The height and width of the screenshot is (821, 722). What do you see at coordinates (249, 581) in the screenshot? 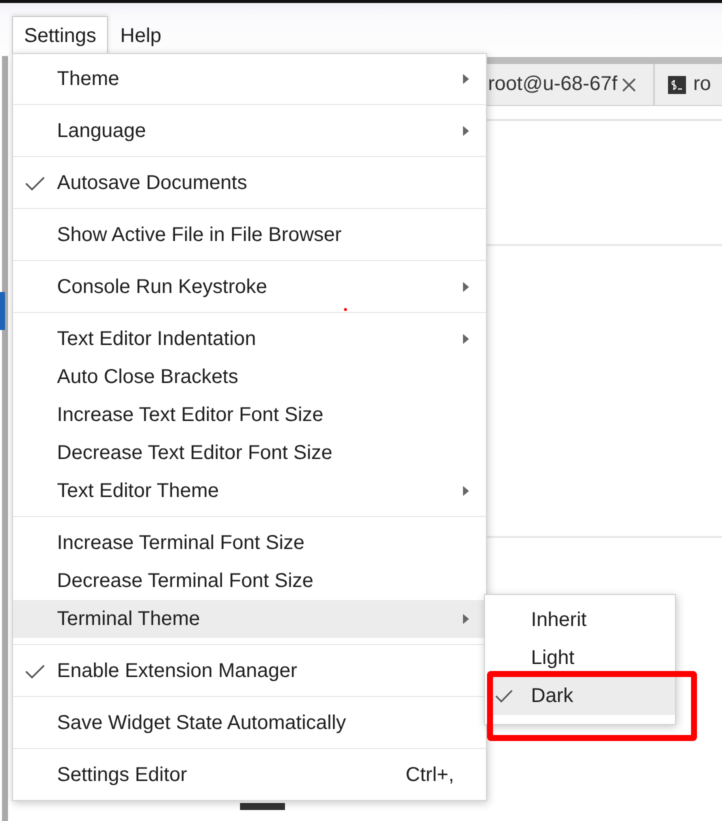
I see `menu-item: Decrease Terminal Font Size` at bounding box center [249, 581].